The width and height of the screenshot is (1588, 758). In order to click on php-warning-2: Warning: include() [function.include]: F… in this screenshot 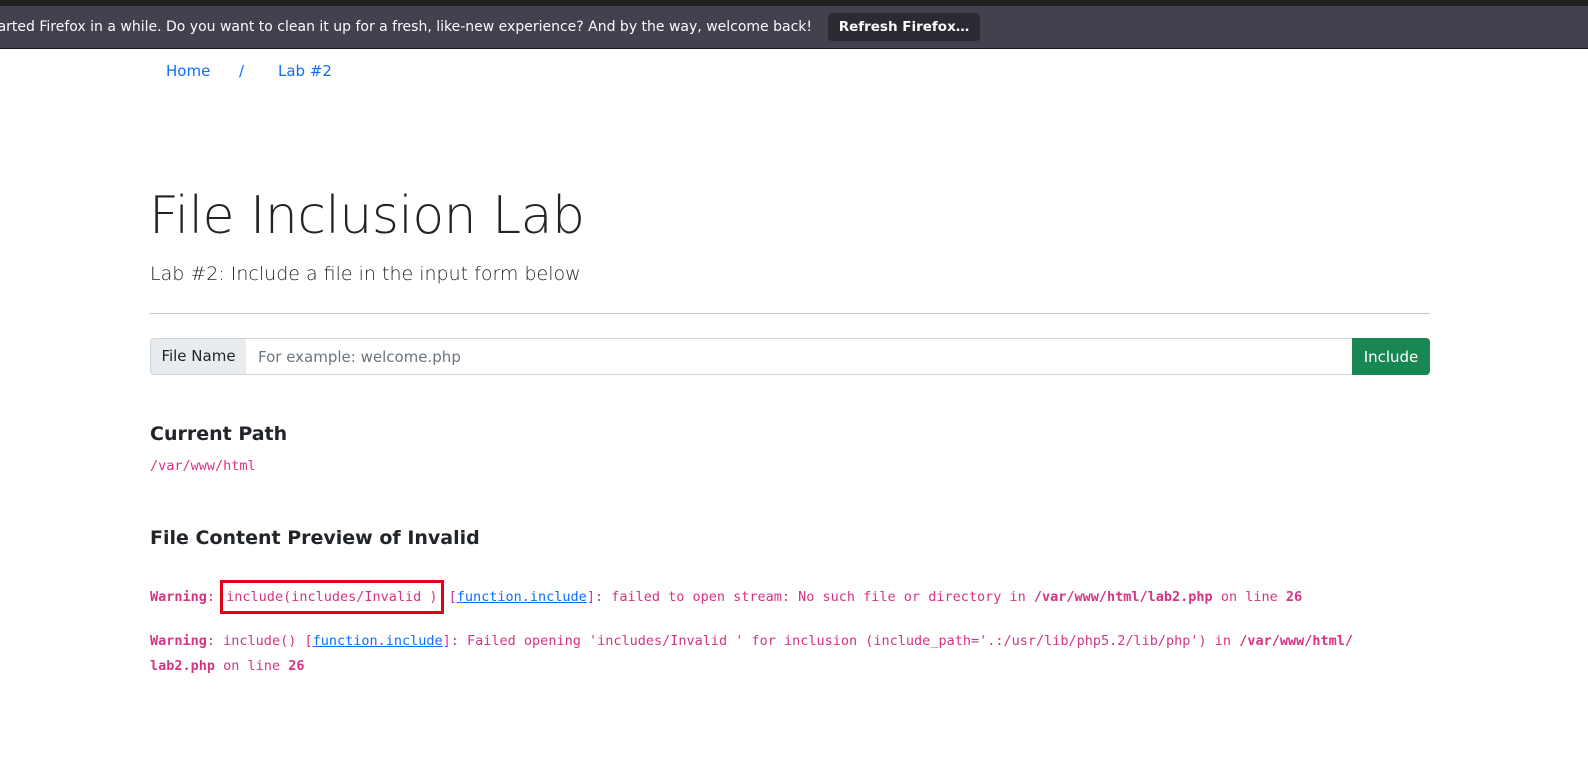, I will do `click(751, 653)`.